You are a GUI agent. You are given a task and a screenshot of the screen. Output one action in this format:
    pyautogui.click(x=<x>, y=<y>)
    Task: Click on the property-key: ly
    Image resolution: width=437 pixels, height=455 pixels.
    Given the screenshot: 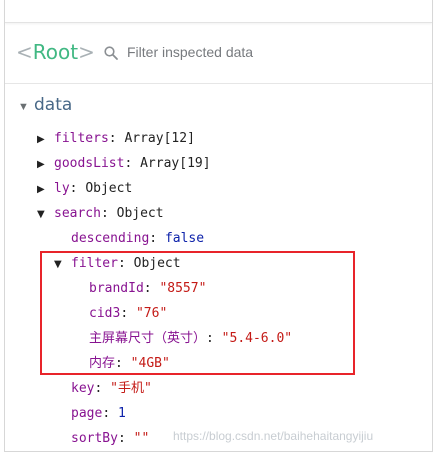 What is the action you would take?
    pyautogui.click(x=62, y=188)
    